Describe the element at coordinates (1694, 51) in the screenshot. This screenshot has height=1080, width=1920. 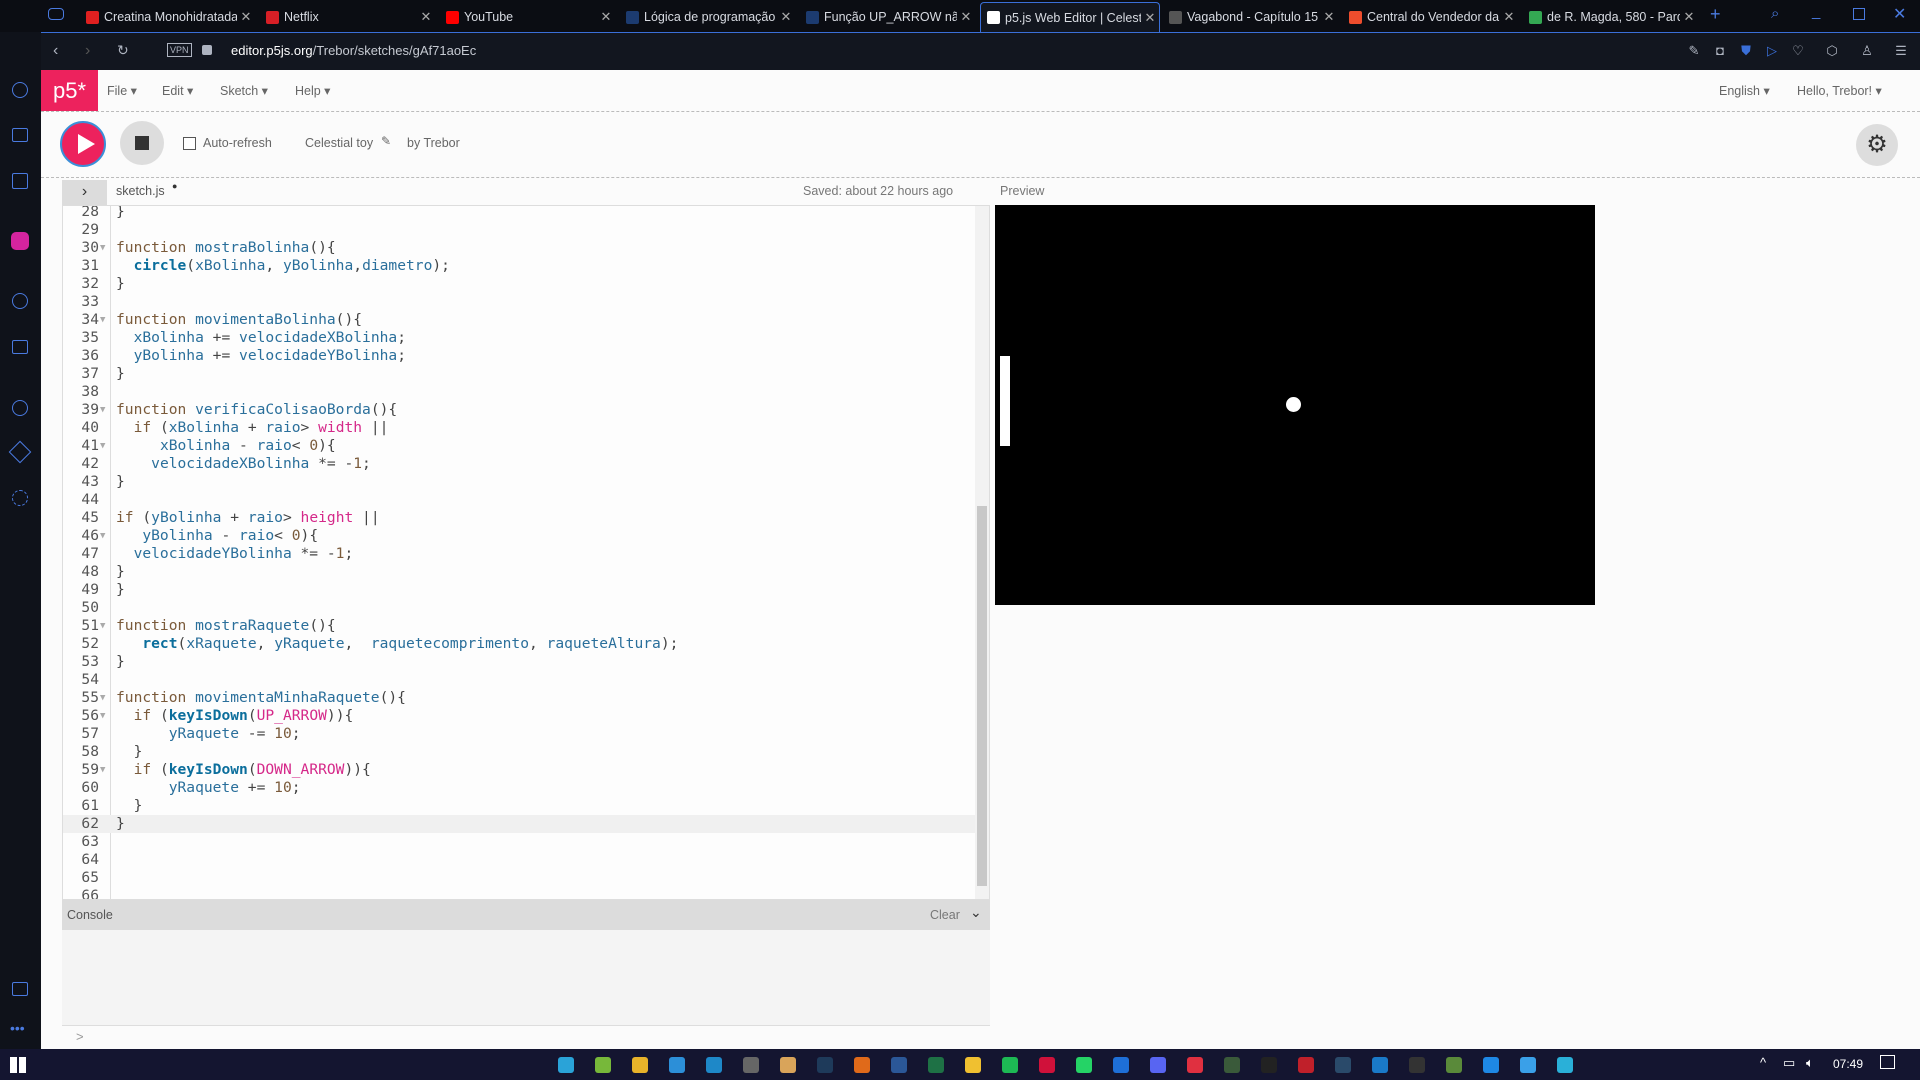
I see `snapshot-icon: ✎` at that location.